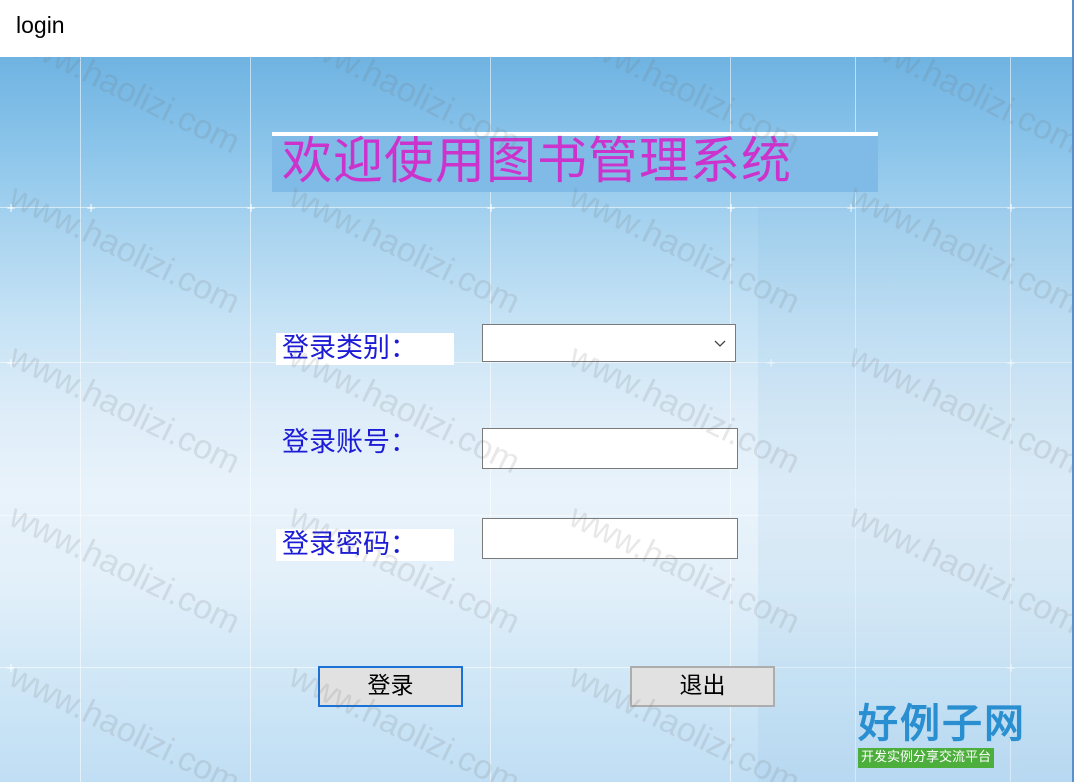 The height and width of the screenshot is (782, 1074). Describe the element at coordinates (537, 28) in the screenshot. I see `title-bar: login` at that location.